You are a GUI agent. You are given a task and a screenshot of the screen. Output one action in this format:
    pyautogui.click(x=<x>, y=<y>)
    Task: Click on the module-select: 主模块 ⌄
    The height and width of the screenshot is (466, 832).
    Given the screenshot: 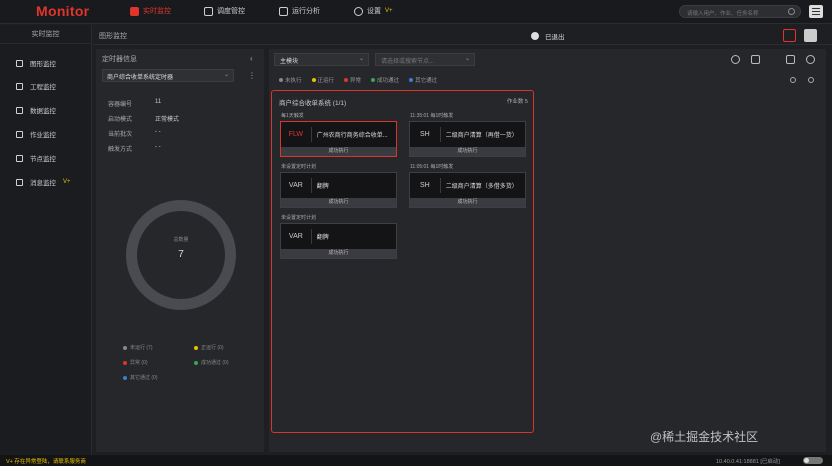 What is the action you would take?
    pyautogui.click(x=321, y=59)
    